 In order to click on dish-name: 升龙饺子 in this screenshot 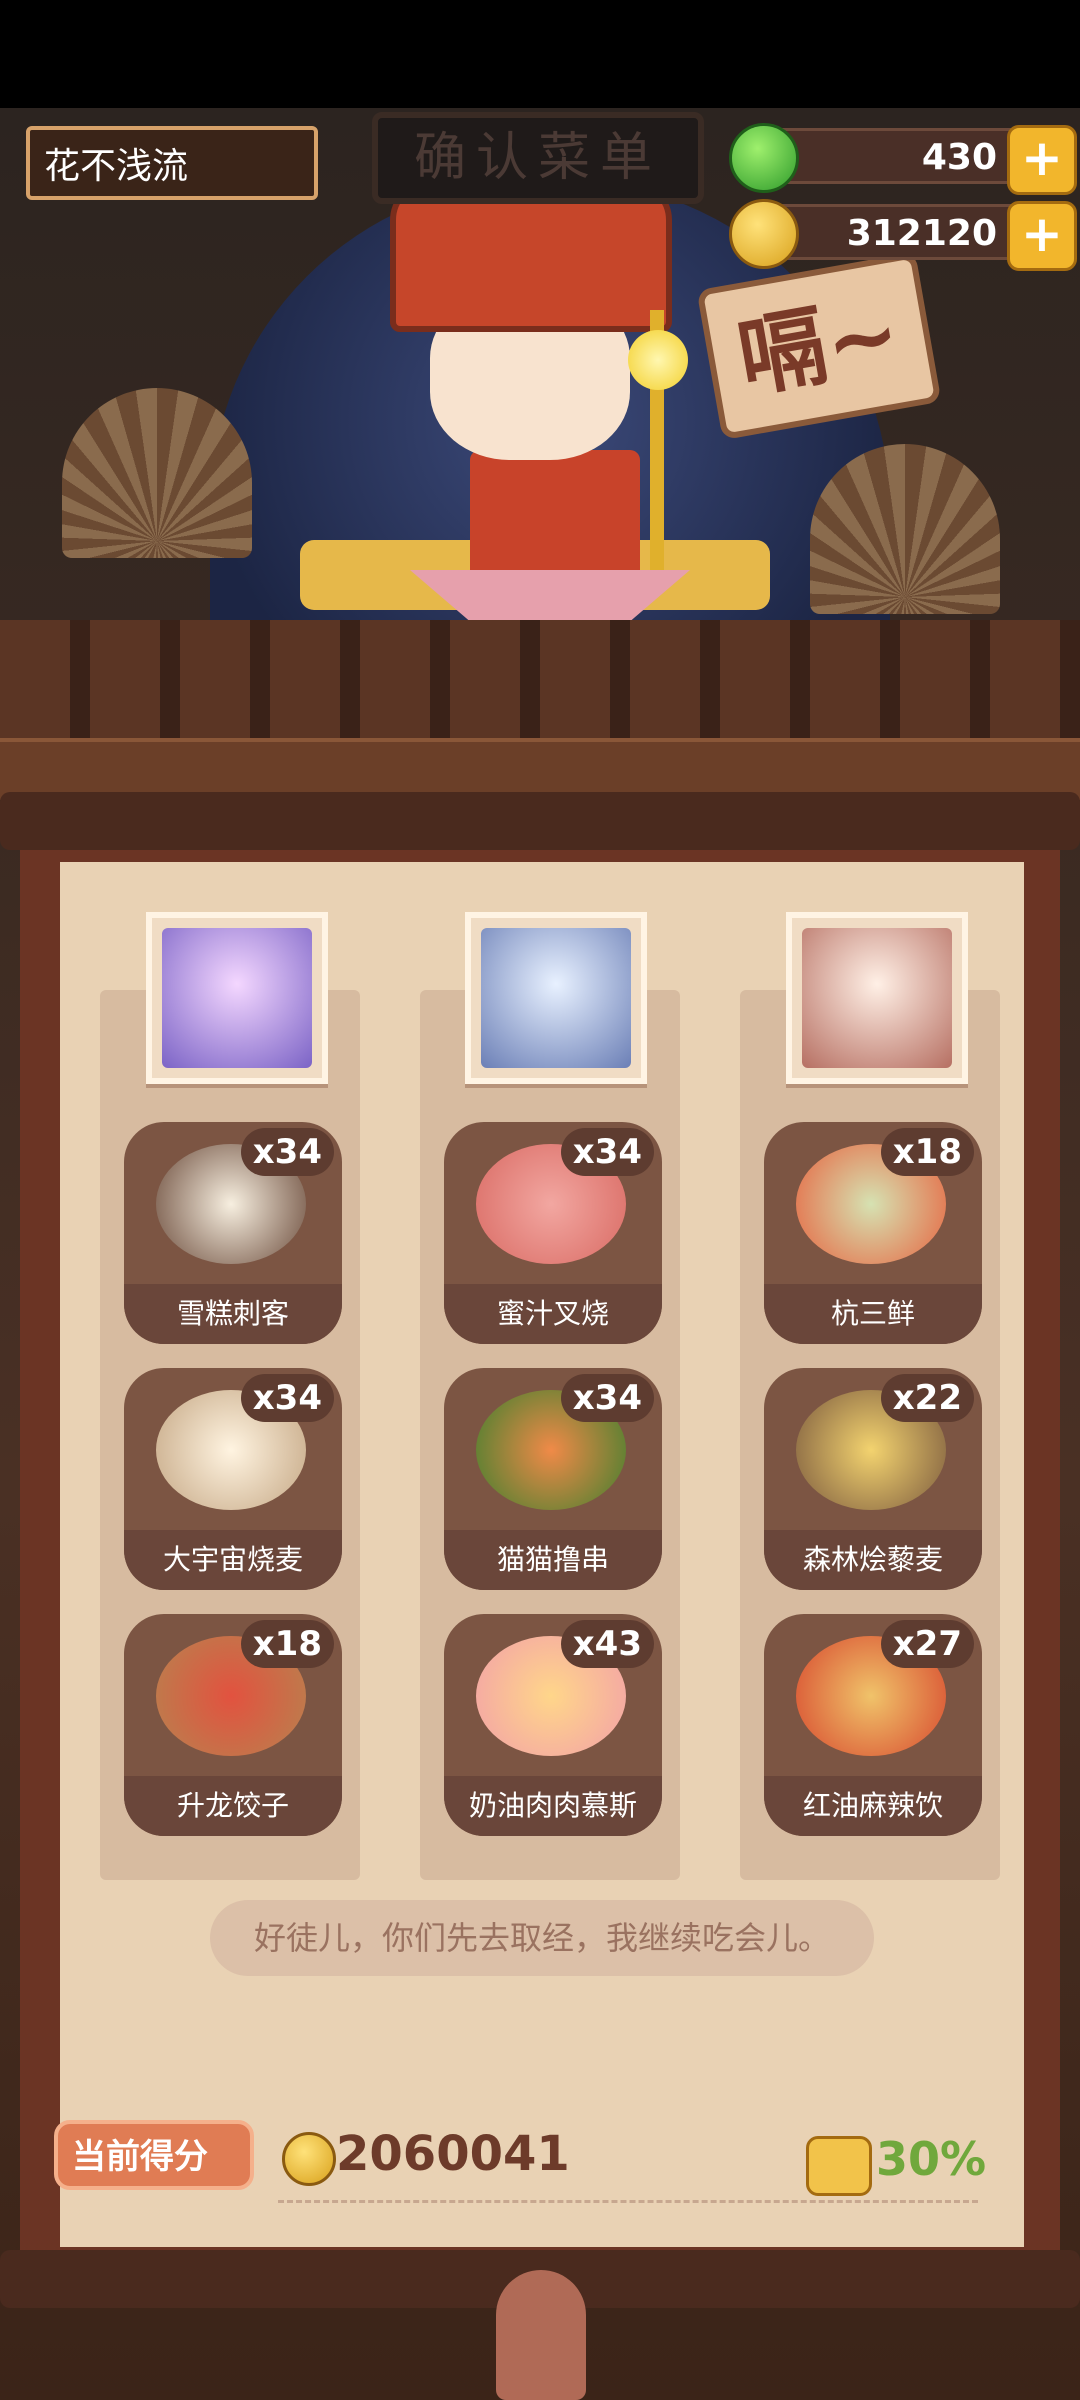, I will do `click(233, 1806)`.